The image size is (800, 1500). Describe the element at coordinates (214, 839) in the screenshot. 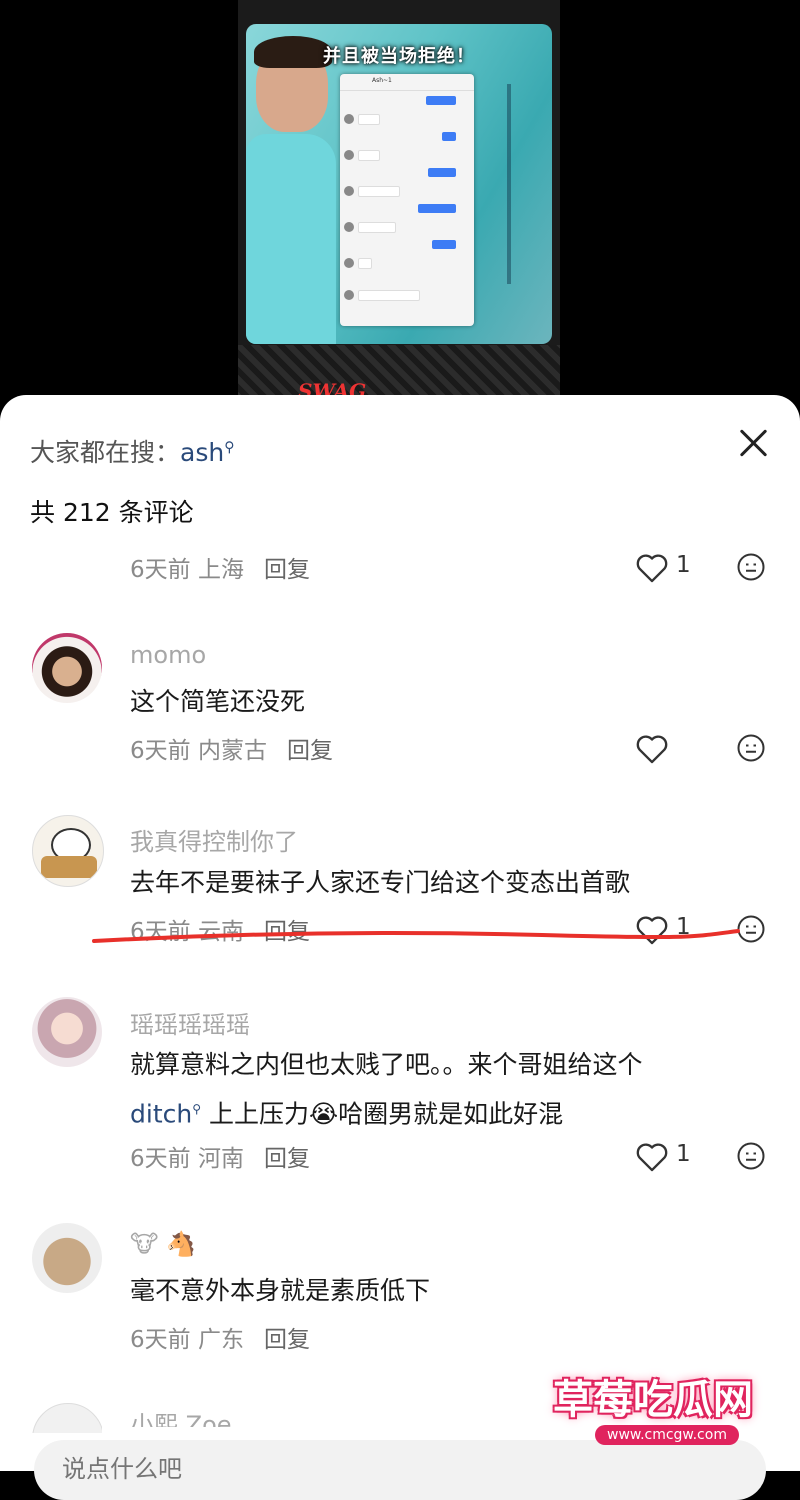

I see `username: 我真得控制你了` at that location.